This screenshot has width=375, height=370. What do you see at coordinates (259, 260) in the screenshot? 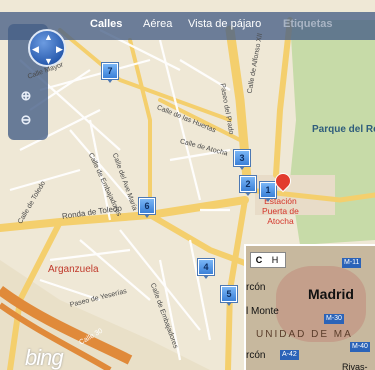
I see `minimap-tab-c: C` at bounding box center [259, 260].